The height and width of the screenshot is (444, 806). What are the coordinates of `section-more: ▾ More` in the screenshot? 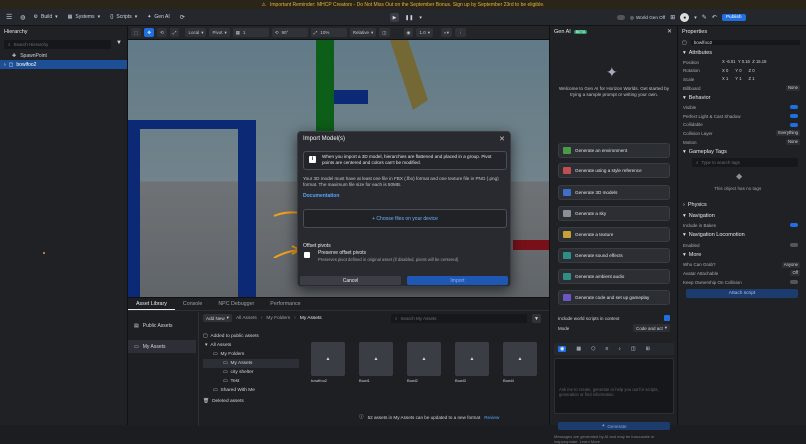 It's located at (742, 255).